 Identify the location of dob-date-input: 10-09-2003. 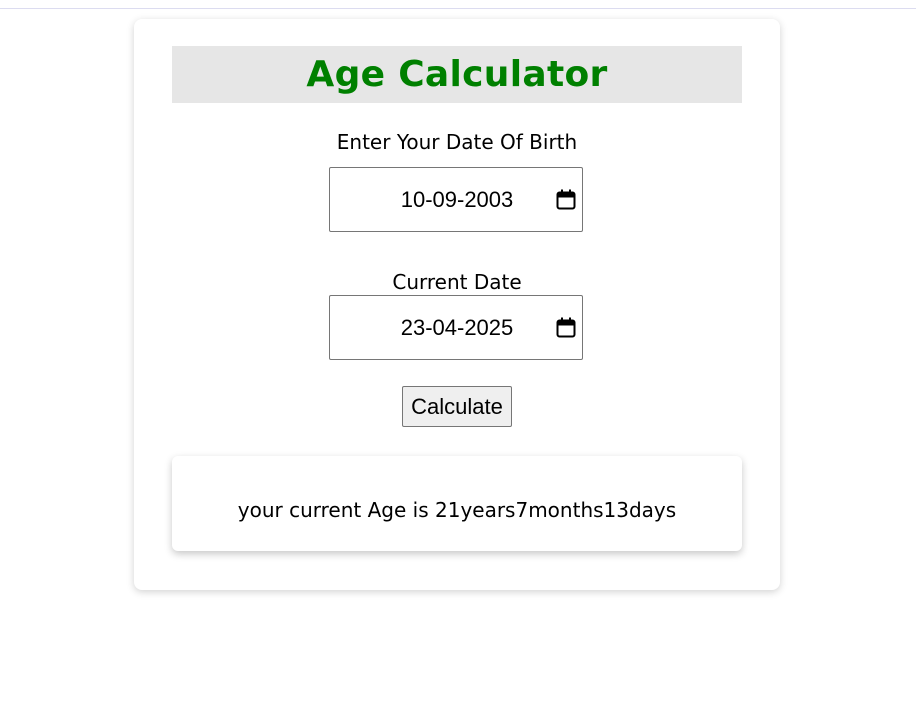
(456, 199).